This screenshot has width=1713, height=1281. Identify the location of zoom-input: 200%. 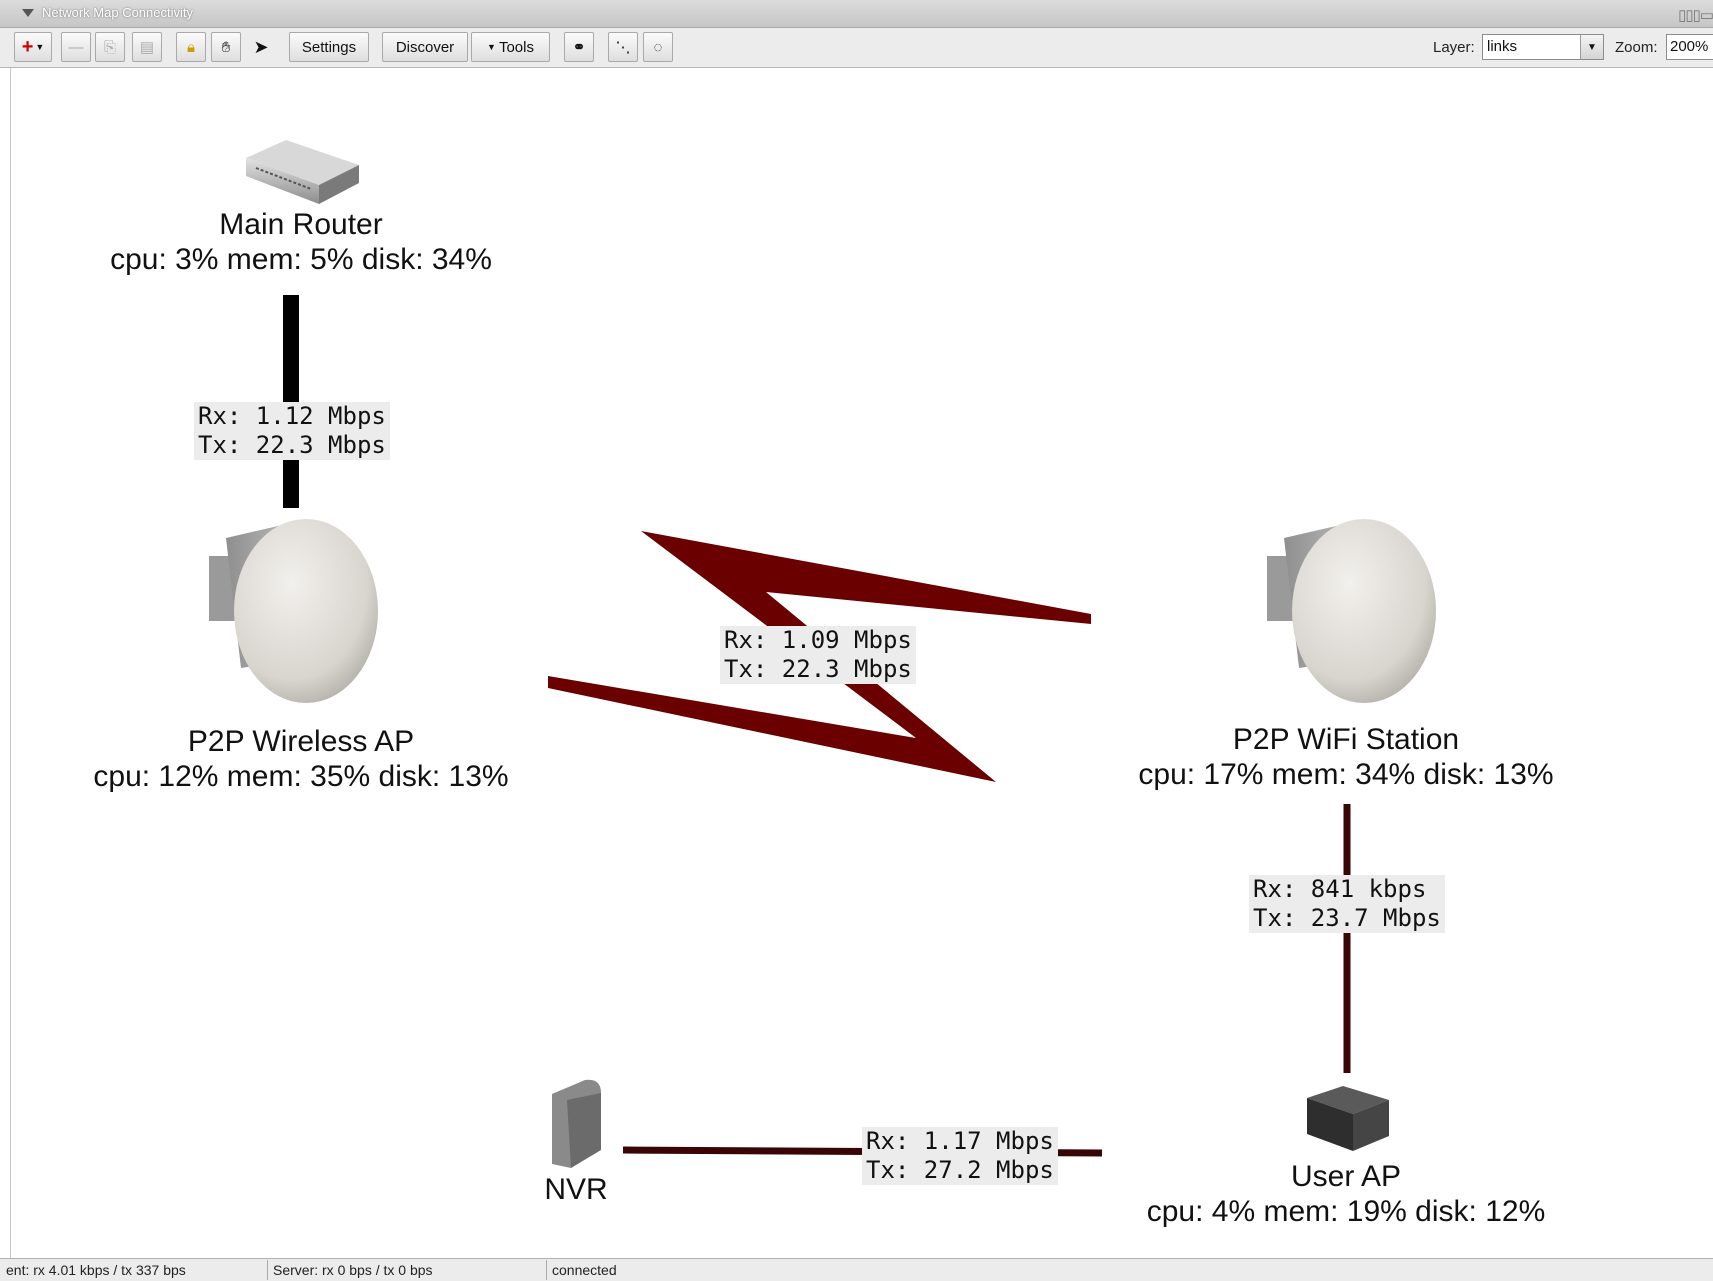
(1689, 47).